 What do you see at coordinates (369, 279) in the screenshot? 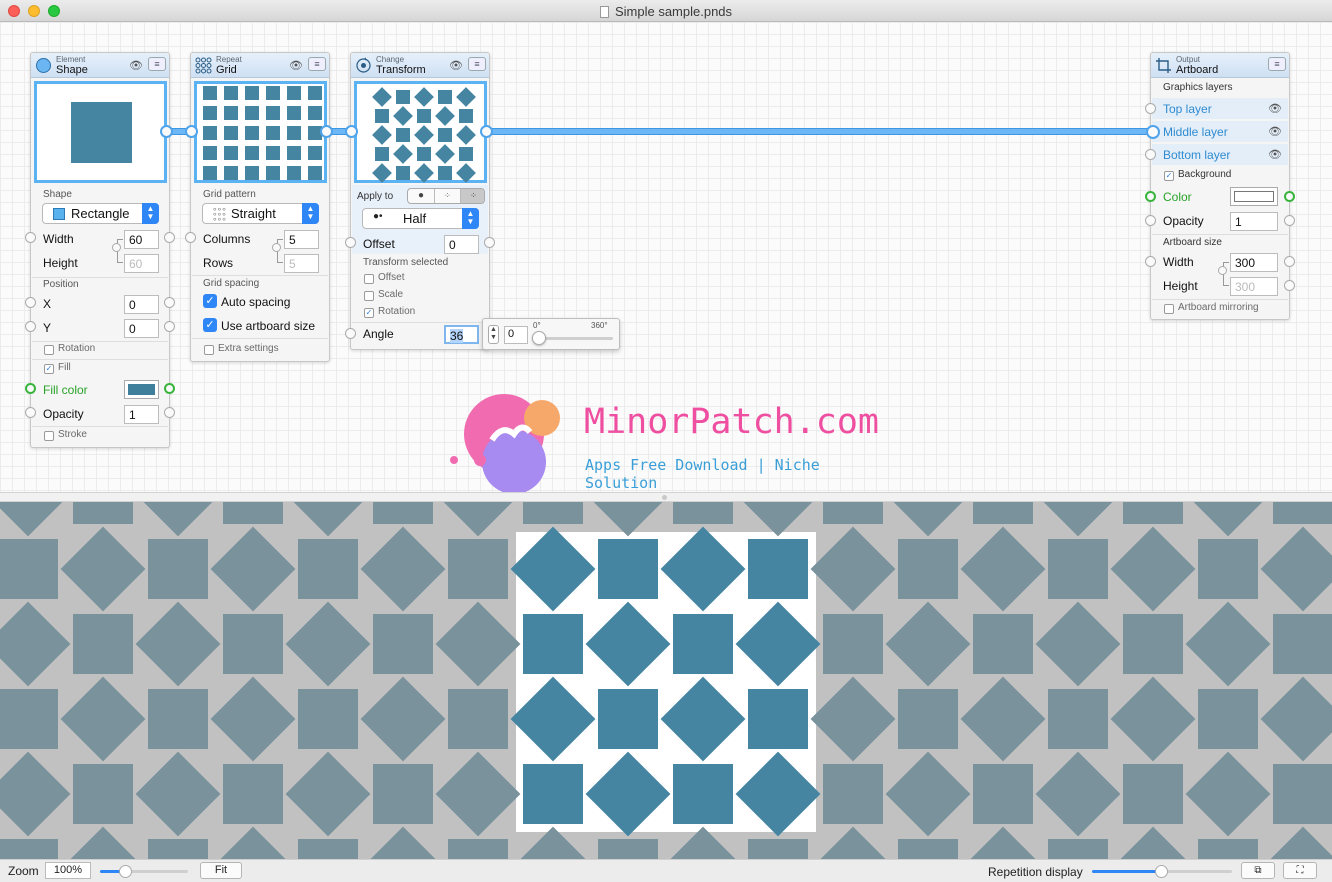
I see `transform-offset-checkbox` at bounding box center [369, 279].